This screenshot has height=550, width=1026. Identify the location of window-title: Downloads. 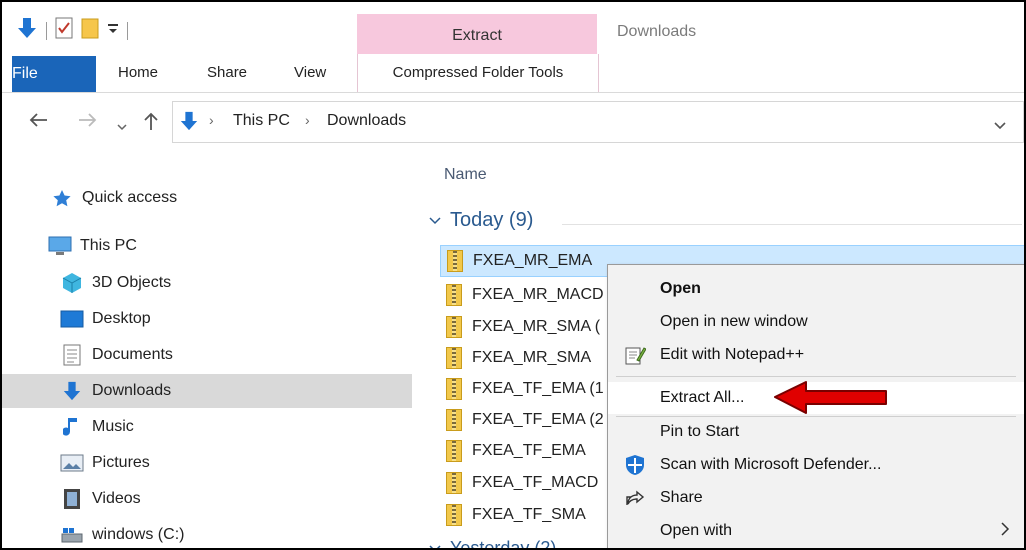
(657, 31).